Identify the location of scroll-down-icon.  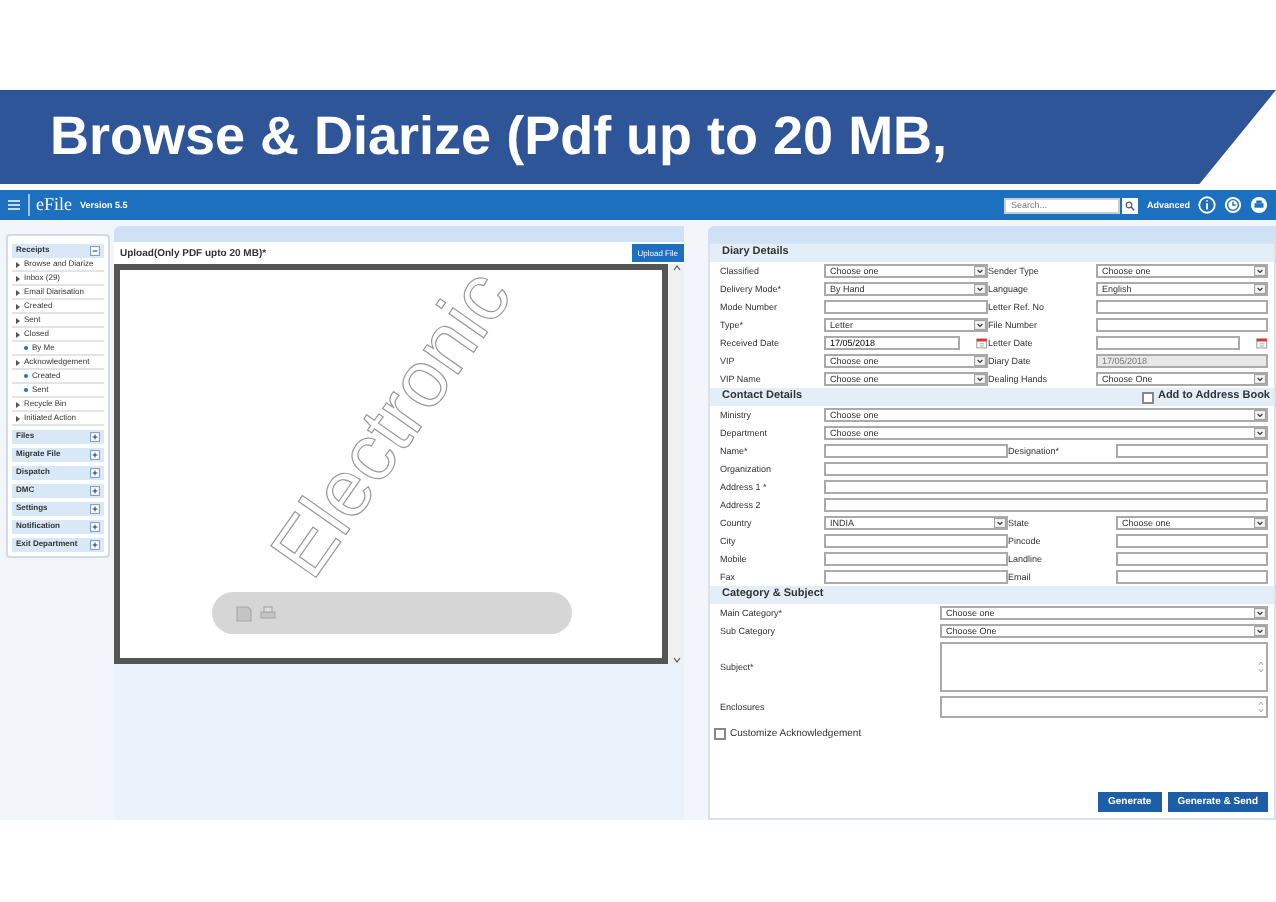
(676, 660).